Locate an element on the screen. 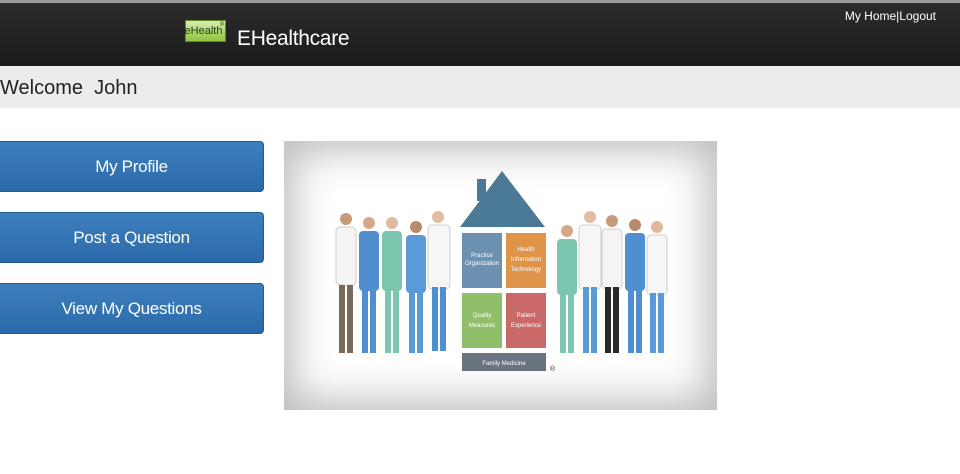 The image size is (960, 474). view-my-questions-button: View My Questions is located at coordinates (132, 308).